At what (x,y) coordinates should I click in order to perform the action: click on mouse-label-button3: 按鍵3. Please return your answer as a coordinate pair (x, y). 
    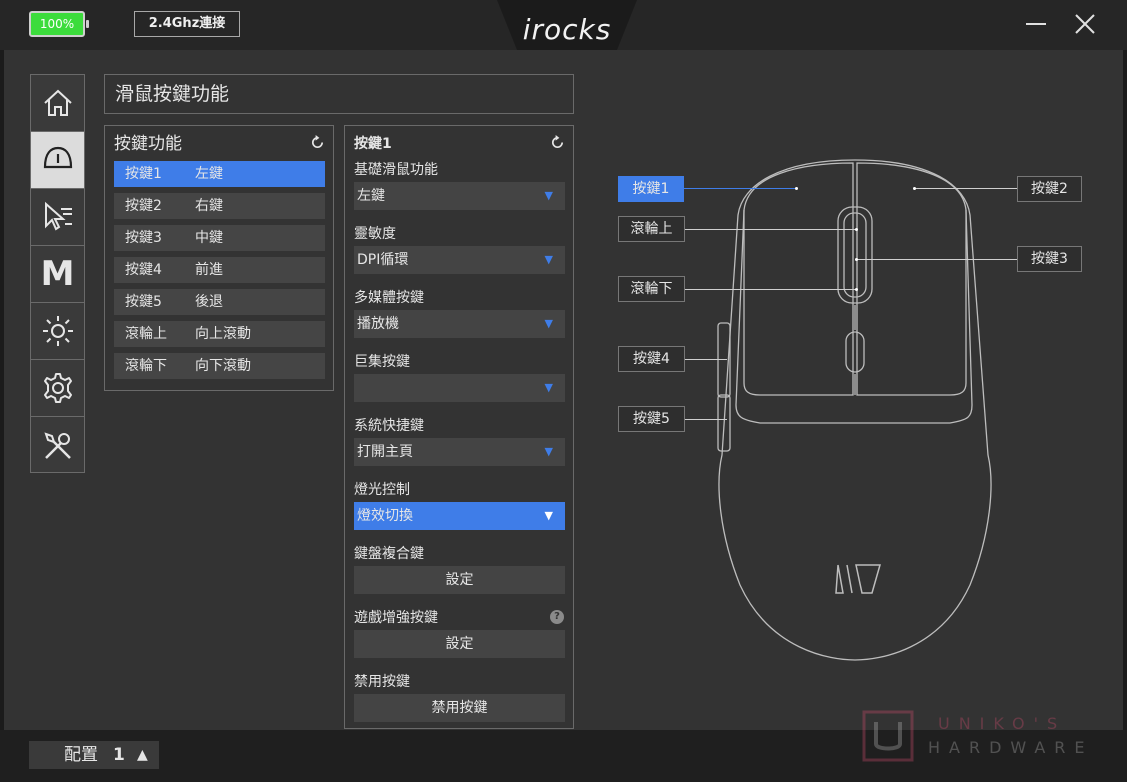
    Looking at the image, I should click on (1049, 259).